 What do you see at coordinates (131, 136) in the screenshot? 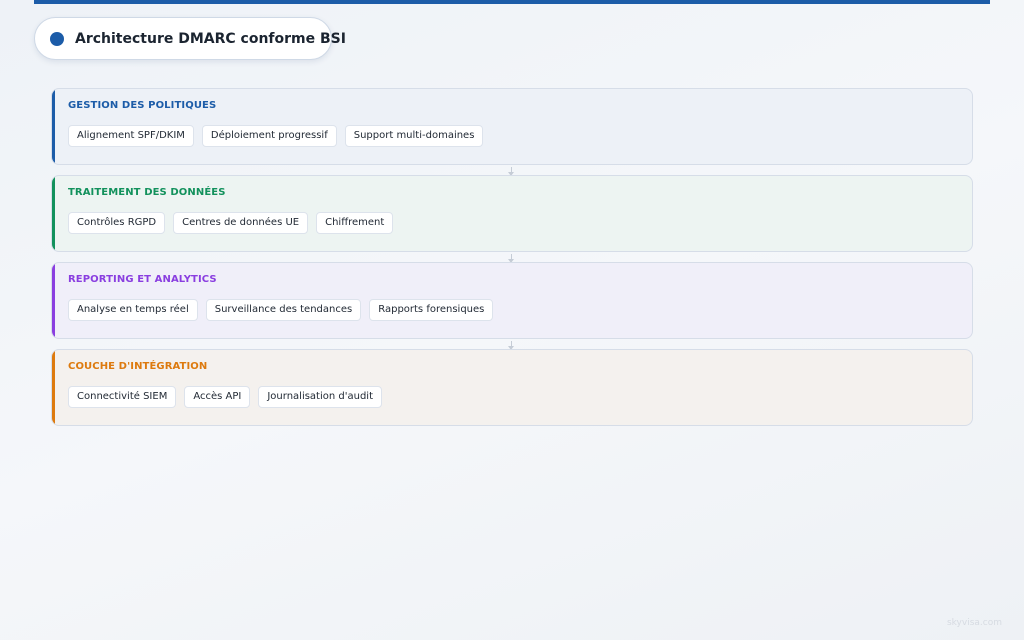
I see `component-chip: Alignement SPF/DKIM` at bounding box center [131, 136].